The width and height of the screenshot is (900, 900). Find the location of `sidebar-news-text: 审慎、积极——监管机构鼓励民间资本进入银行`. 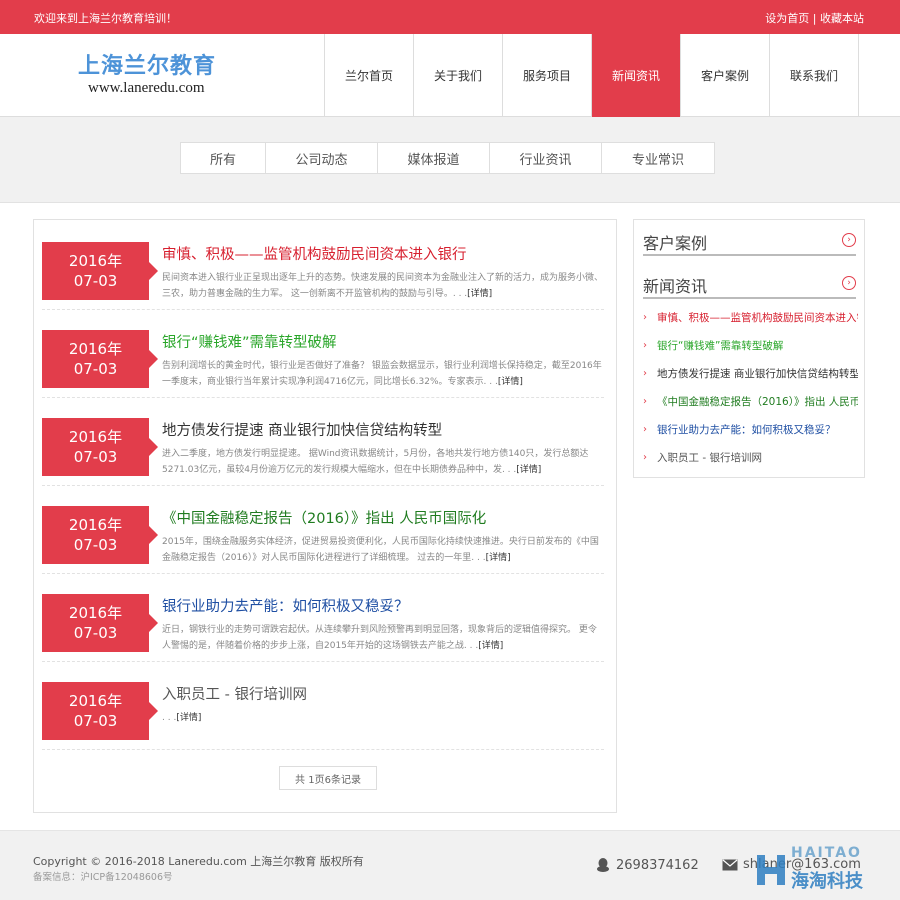

sidebar-news-text: 审慎、积极——监管机构鼓励民间资本进入银行 is located at coordinates (757, 318).